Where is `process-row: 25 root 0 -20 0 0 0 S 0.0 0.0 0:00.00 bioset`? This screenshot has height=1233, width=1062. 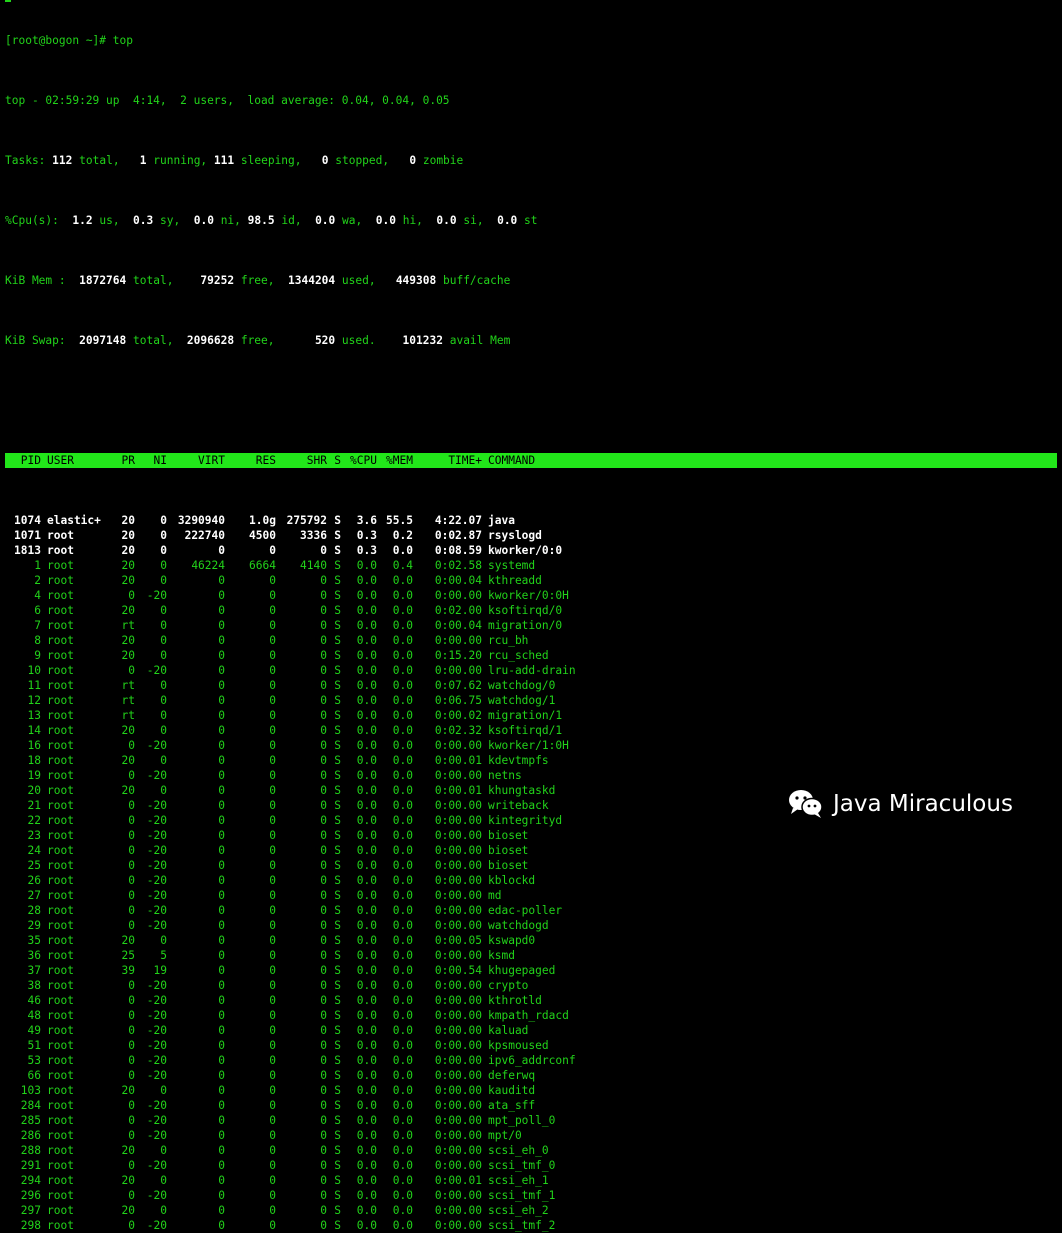
process-row: 25 root 0 -20 0 0 0 S 0.0 0.0 0:00.00 bioset is located at coordinates (533, 865).